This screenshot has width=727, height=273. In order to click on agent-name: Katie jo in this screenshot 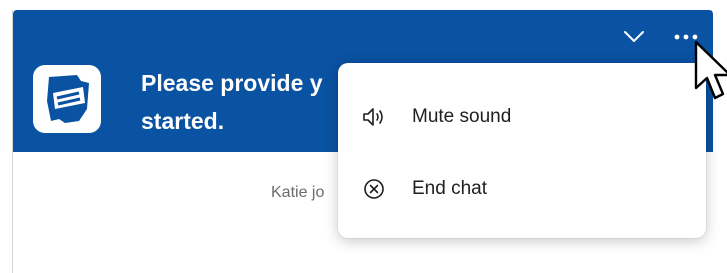, I will do `click(298, 192)`.